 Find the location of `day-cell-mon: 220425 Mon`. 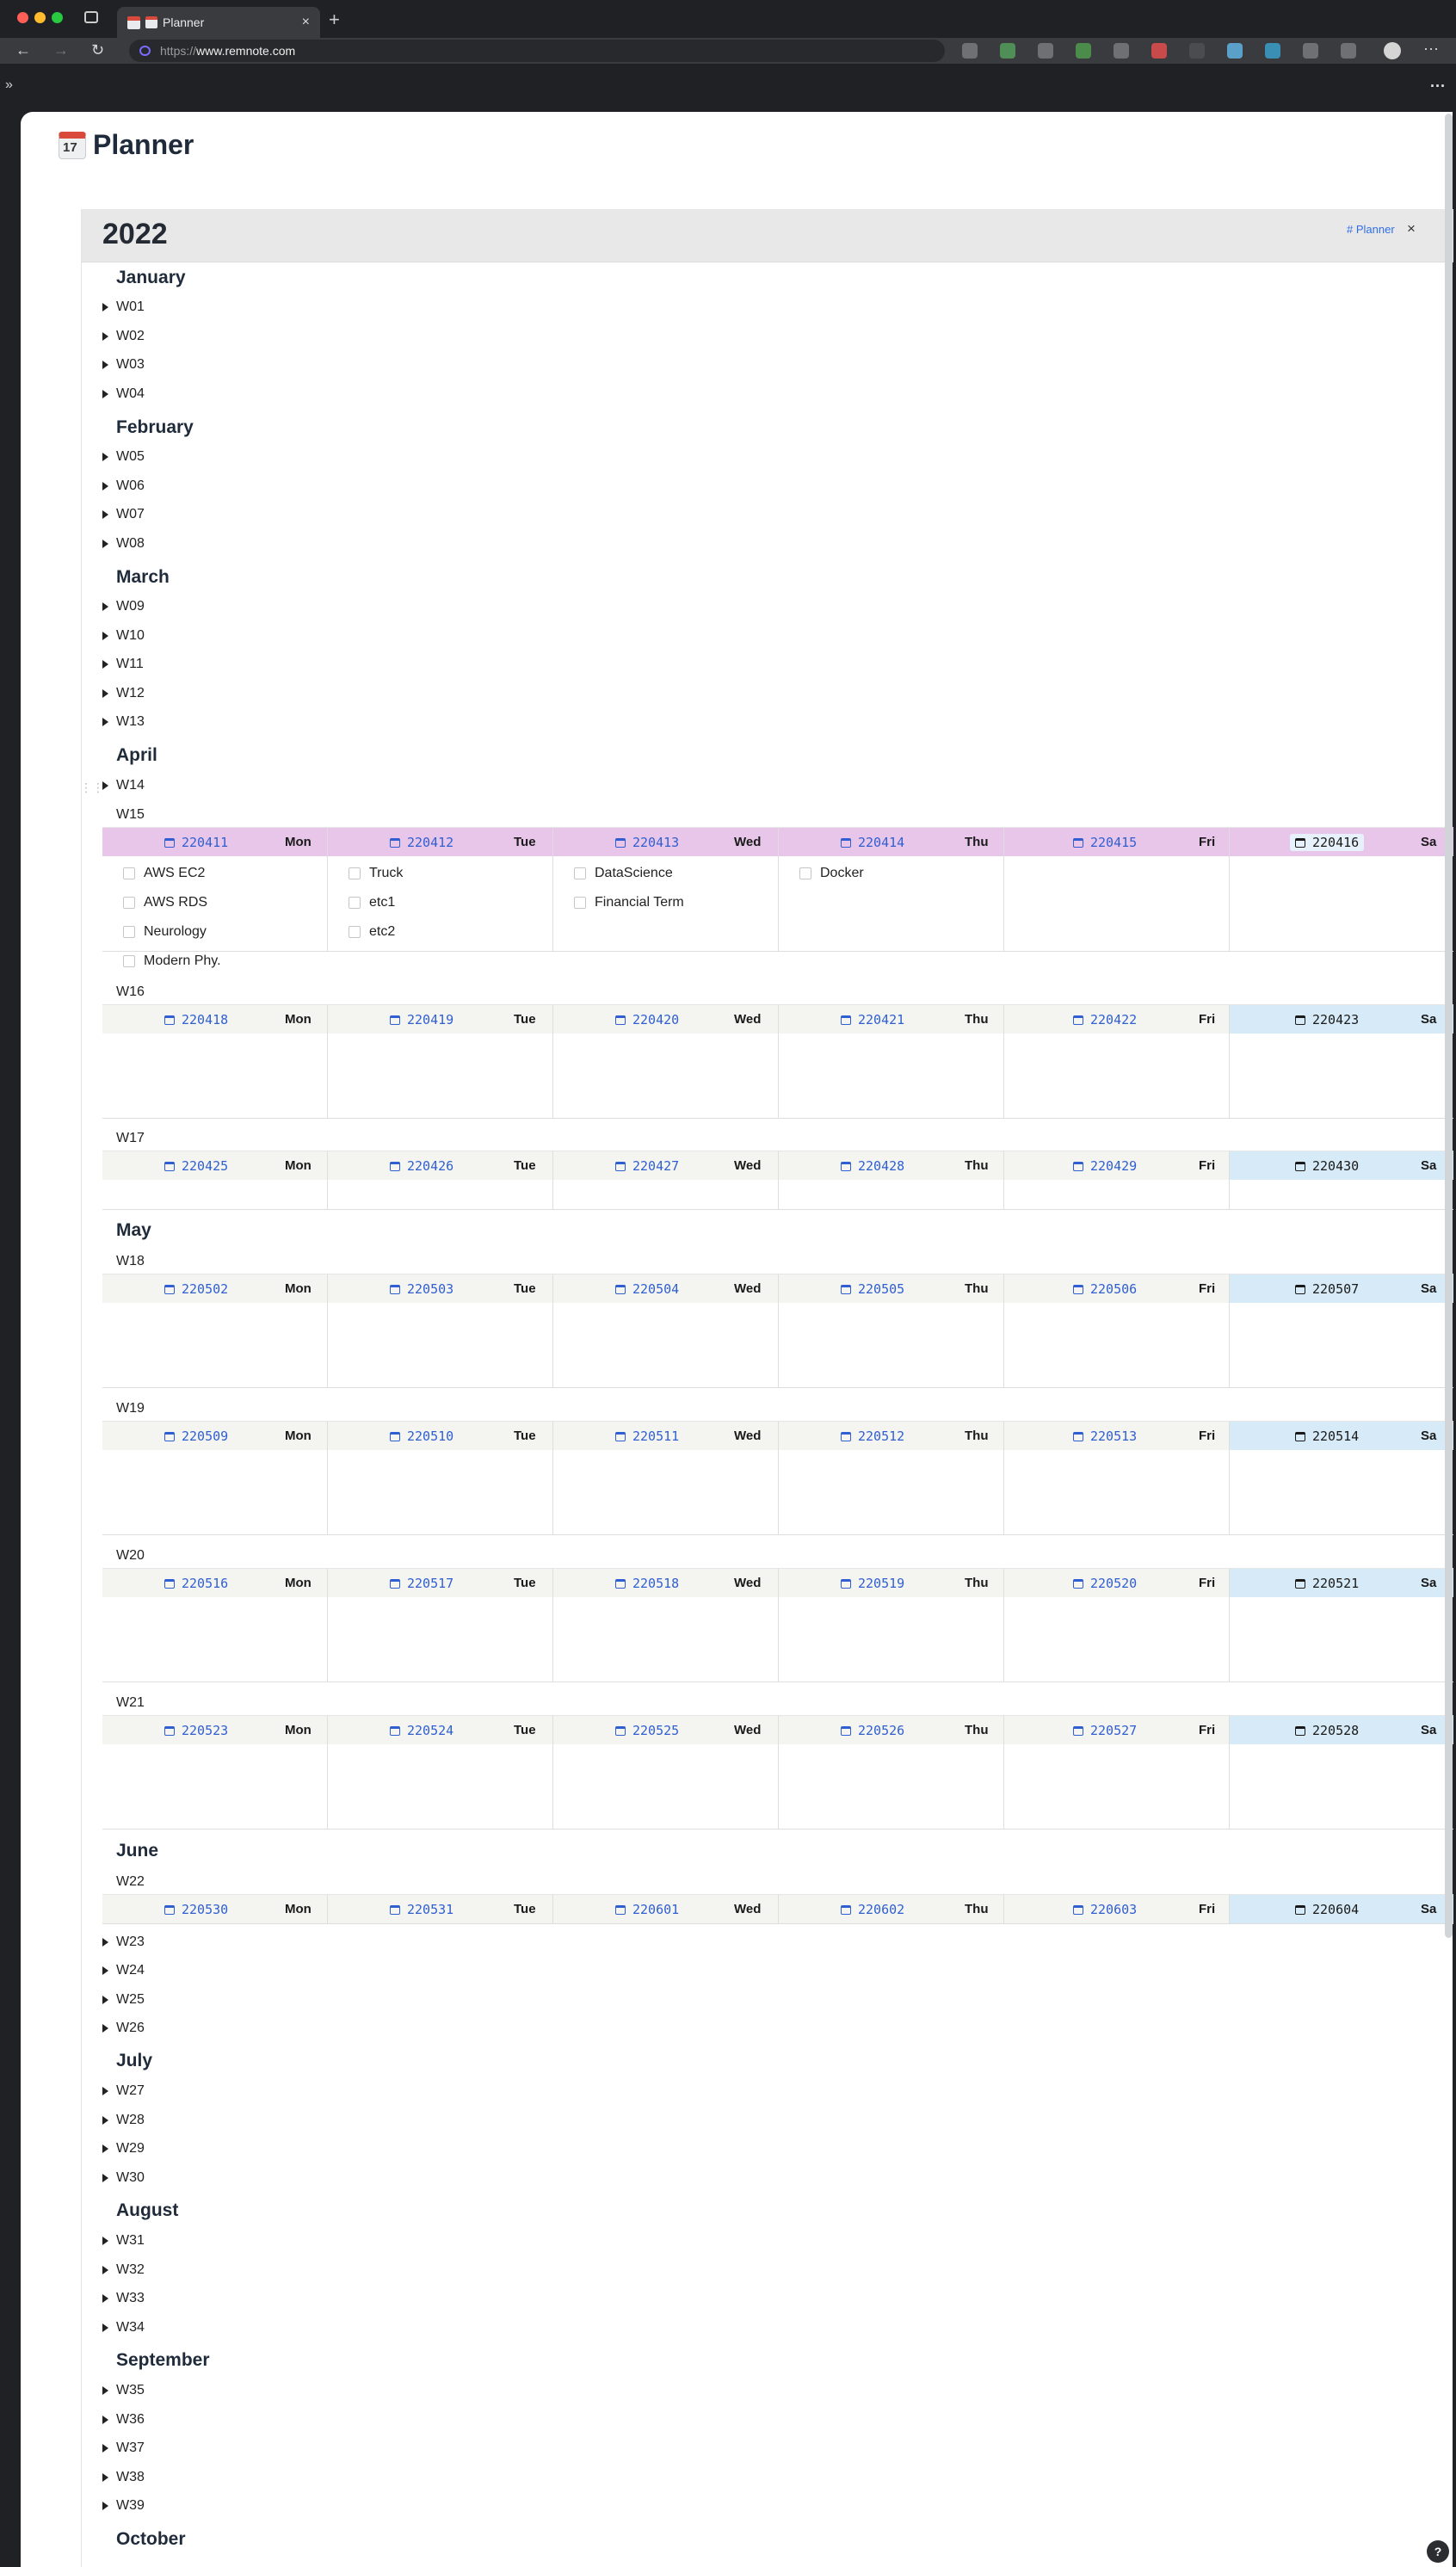

day-cell-mon: 220425 Mon is located at coordinates (215, 1180).